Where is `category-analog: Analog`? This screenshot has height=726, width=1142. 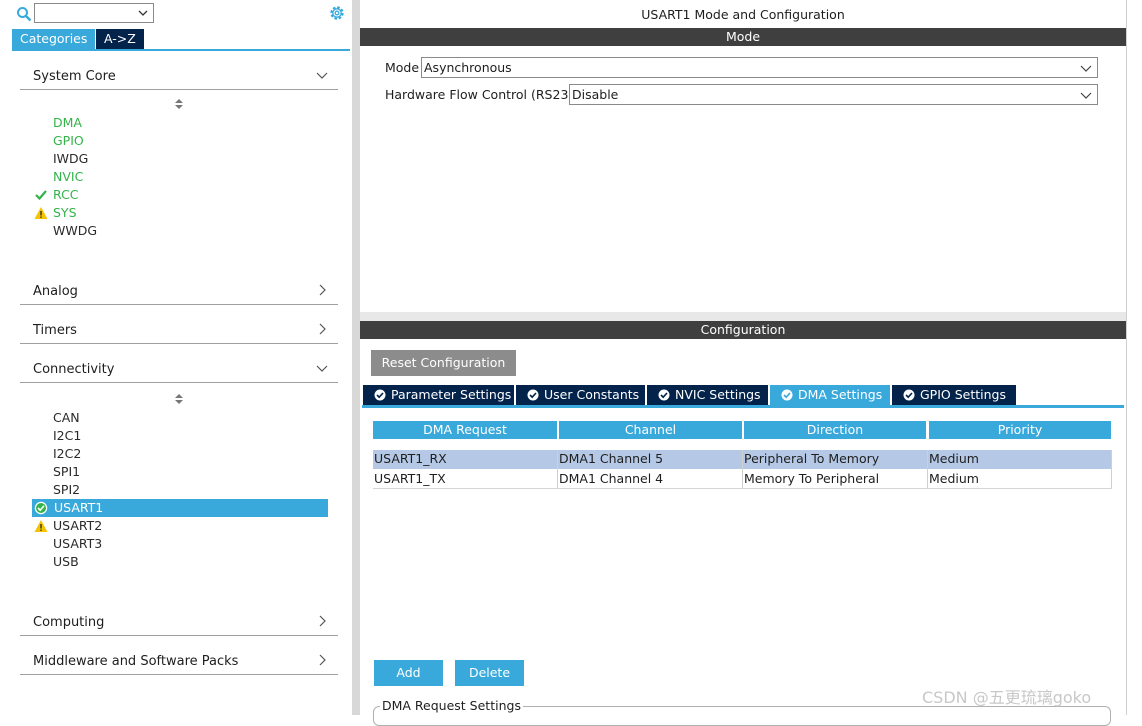 category-analog: Analog is located at coordinates (179, 290).